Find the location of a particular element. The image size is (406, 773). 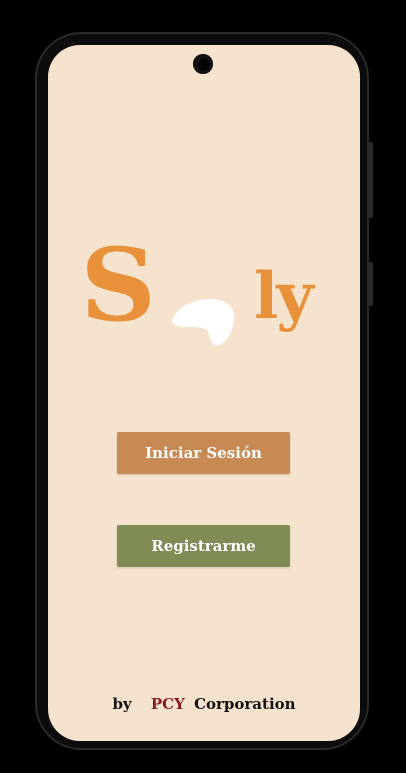

login-button: Iniciar Sesión is located at coordinates (203, 453).